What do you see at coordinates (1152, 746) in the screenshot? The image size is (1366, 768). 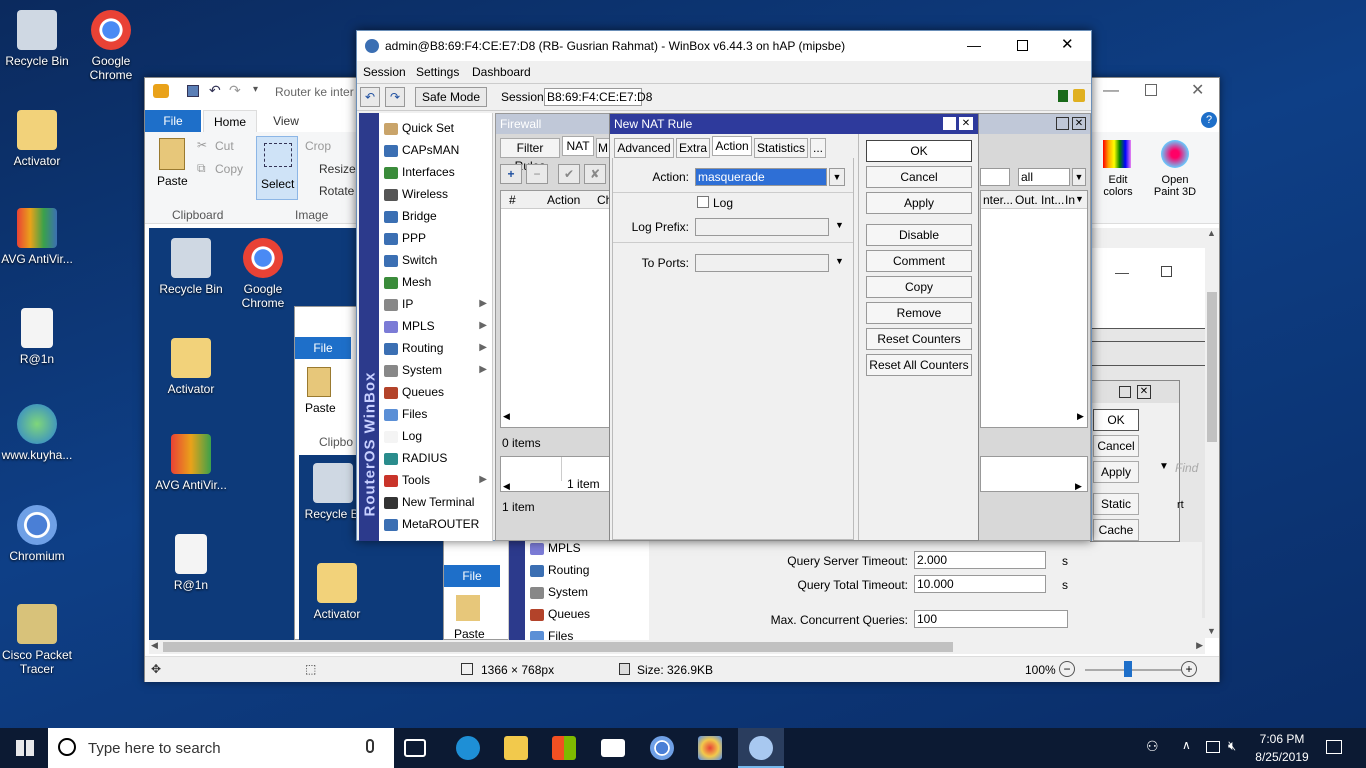 I see `people-icon: ⚇` at bounding box center [1152, 746].